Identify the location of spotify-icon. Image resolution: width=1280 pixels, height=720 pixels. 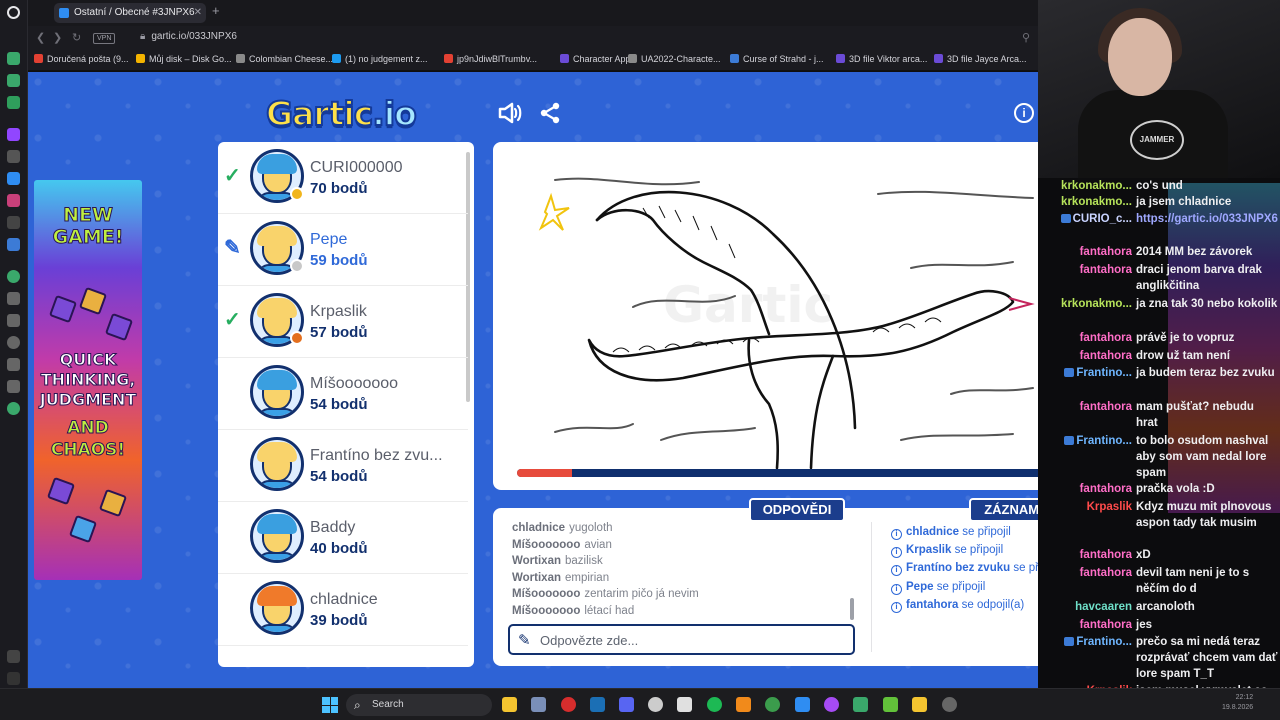
(714, 704).